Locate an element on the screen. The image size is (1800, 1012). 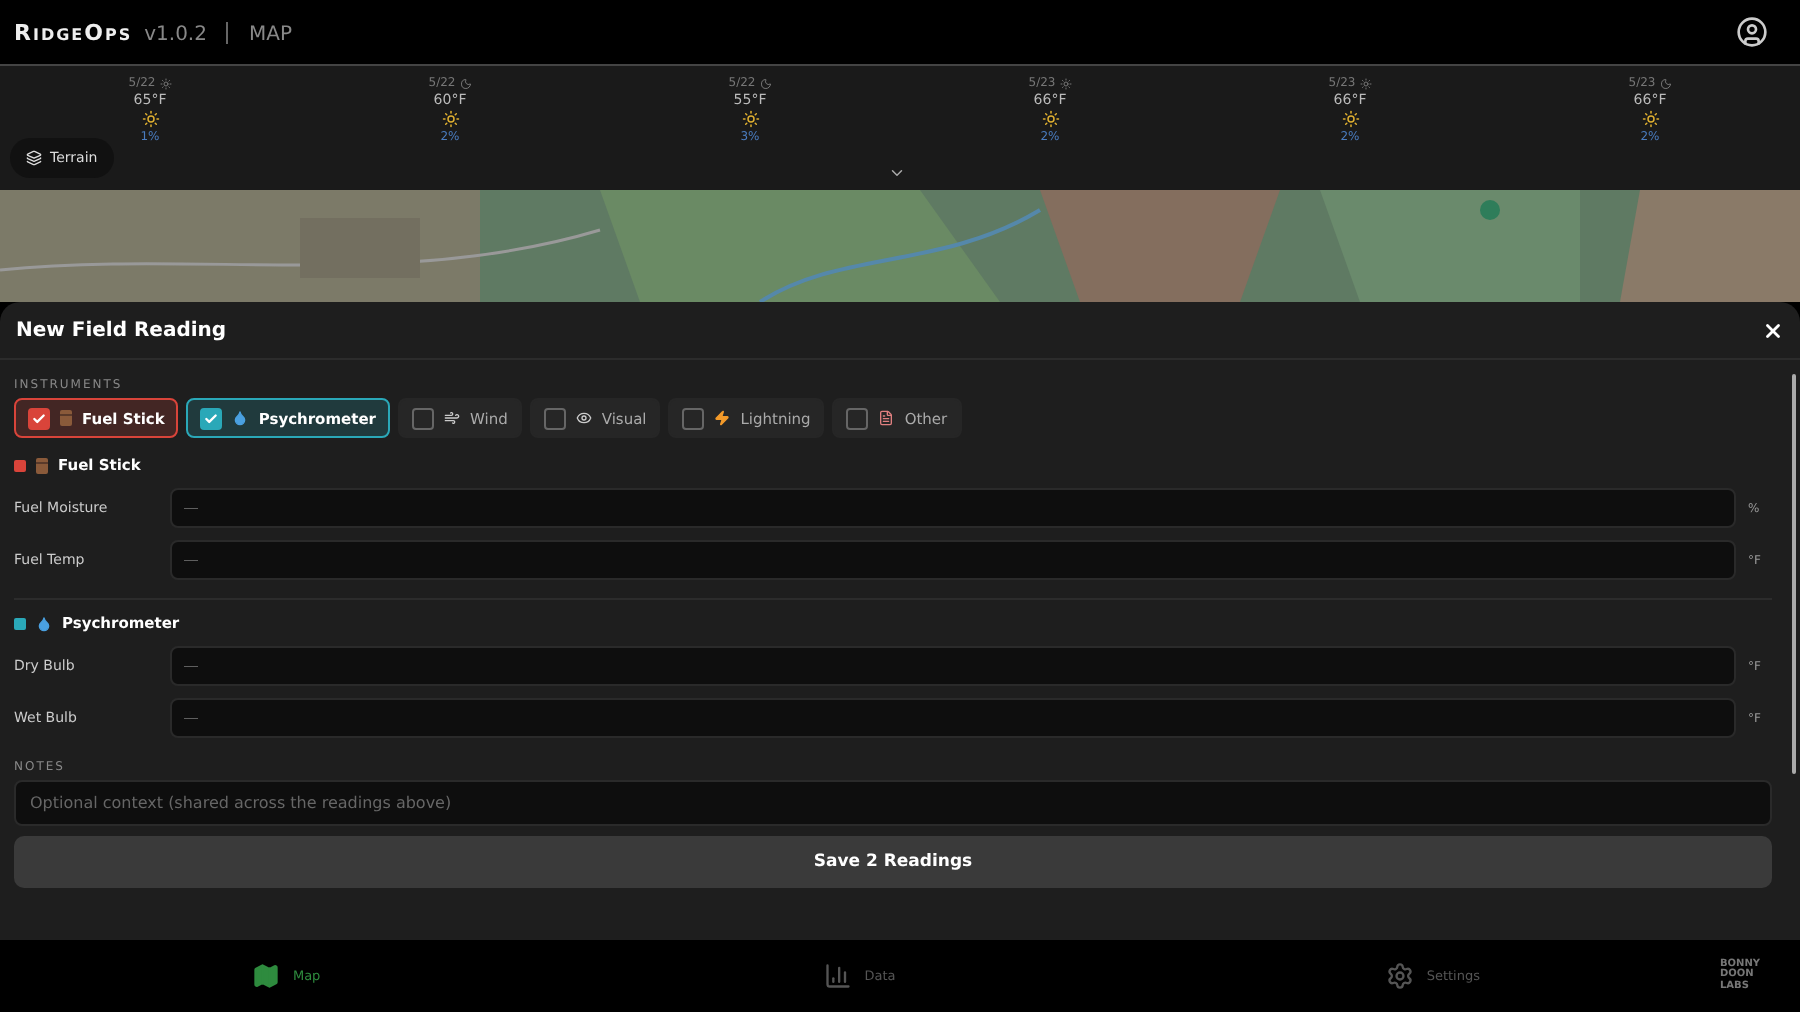
app-version: v1.0.2 is located at coordinates (175, 34).